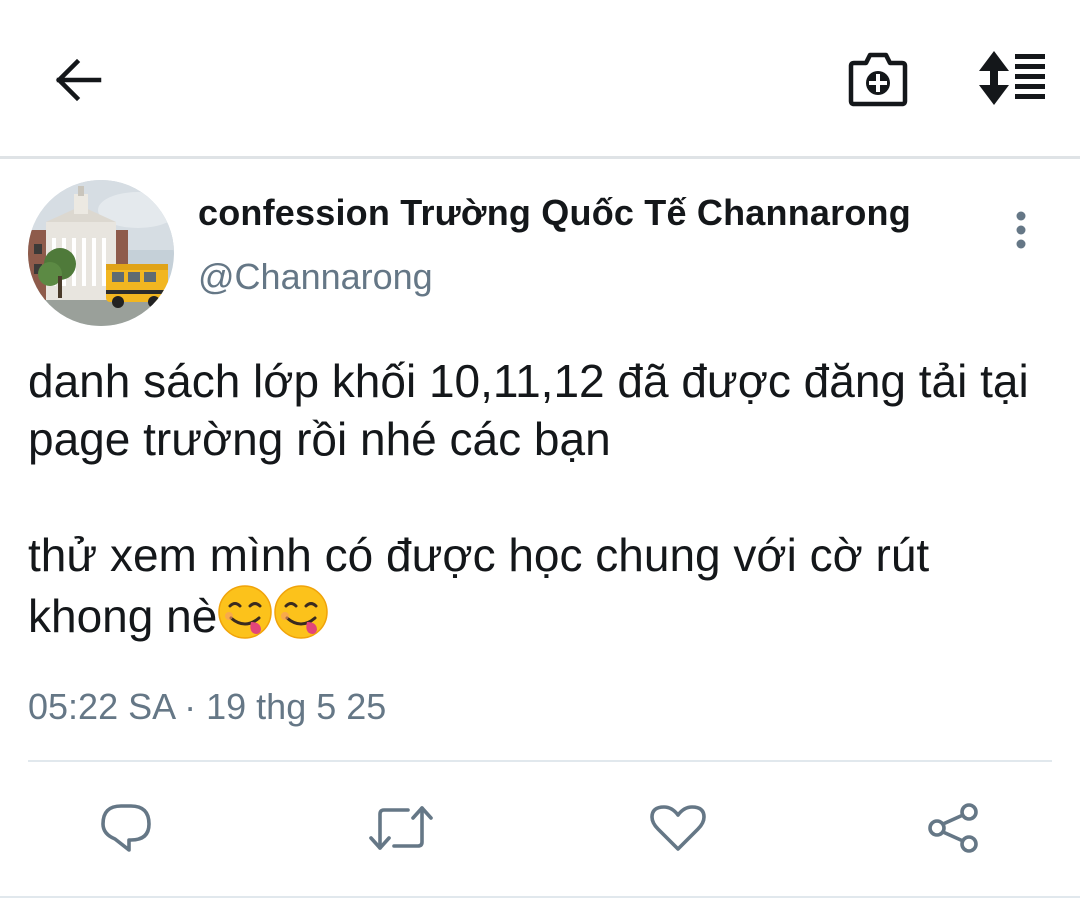 The width and height of the screenshot is (1080, 901). What do you see at coordinates (554, 213) in the screenshot?
I see `author-display-name: confession Trường Quốc Tế Channarong` at bounding box center [554, 213].